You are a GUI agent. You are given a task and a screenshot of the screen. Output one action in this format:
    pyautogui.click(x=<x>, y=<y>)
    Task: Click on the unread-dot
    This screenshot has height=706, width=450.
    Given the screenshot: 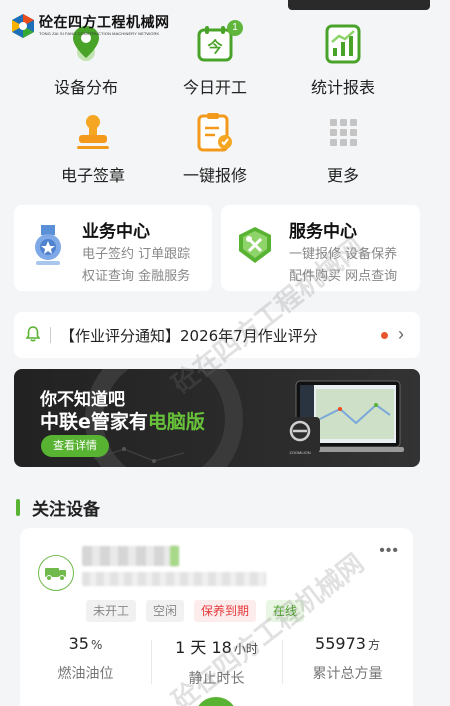 What is the action you would take?
    pyautogui.click(x=384, y=335)
    